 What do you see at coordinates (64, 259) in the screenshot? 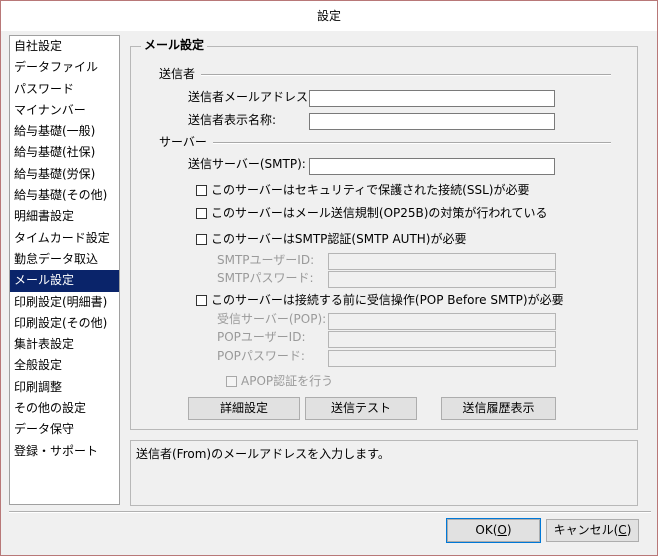
I see `sidebar-item-attendance-import: 勤怠データ取込` at bounding box center [64, 259].